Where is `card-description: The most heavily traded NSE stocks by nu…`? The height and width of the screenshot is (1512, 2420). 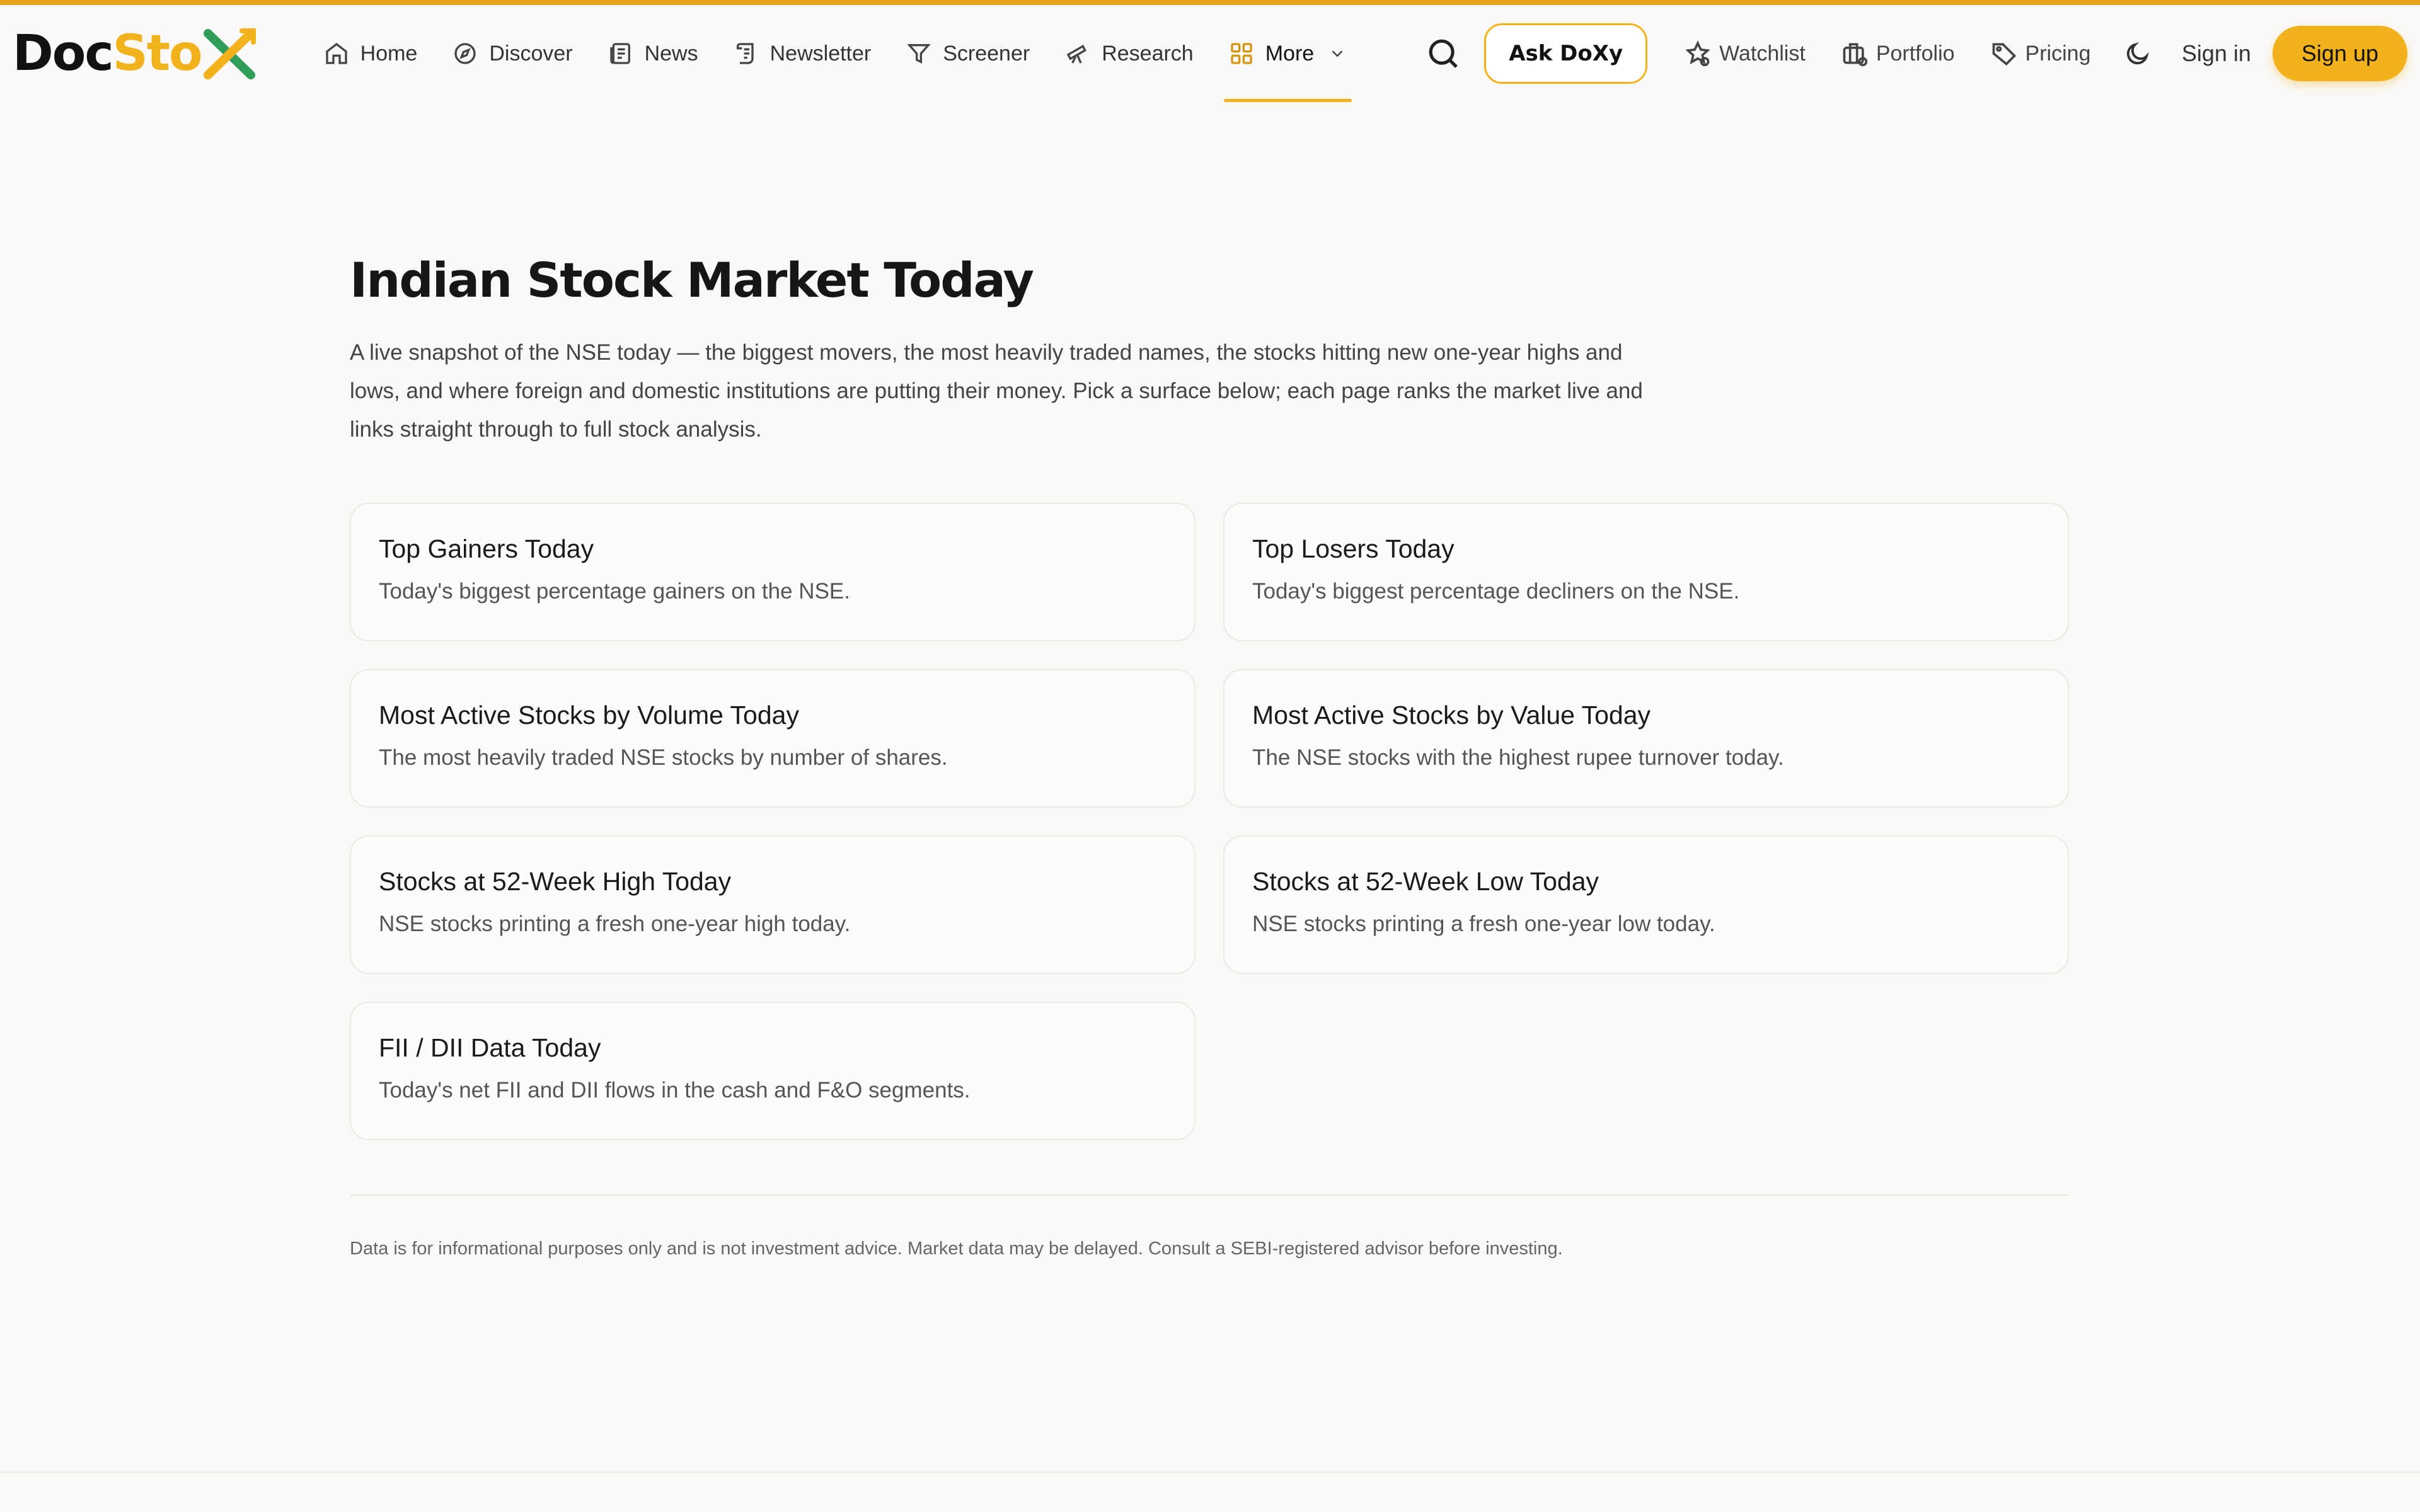
card-description: The most heavily traded NSE stocks by nu… is located at coordinates (664, 757).